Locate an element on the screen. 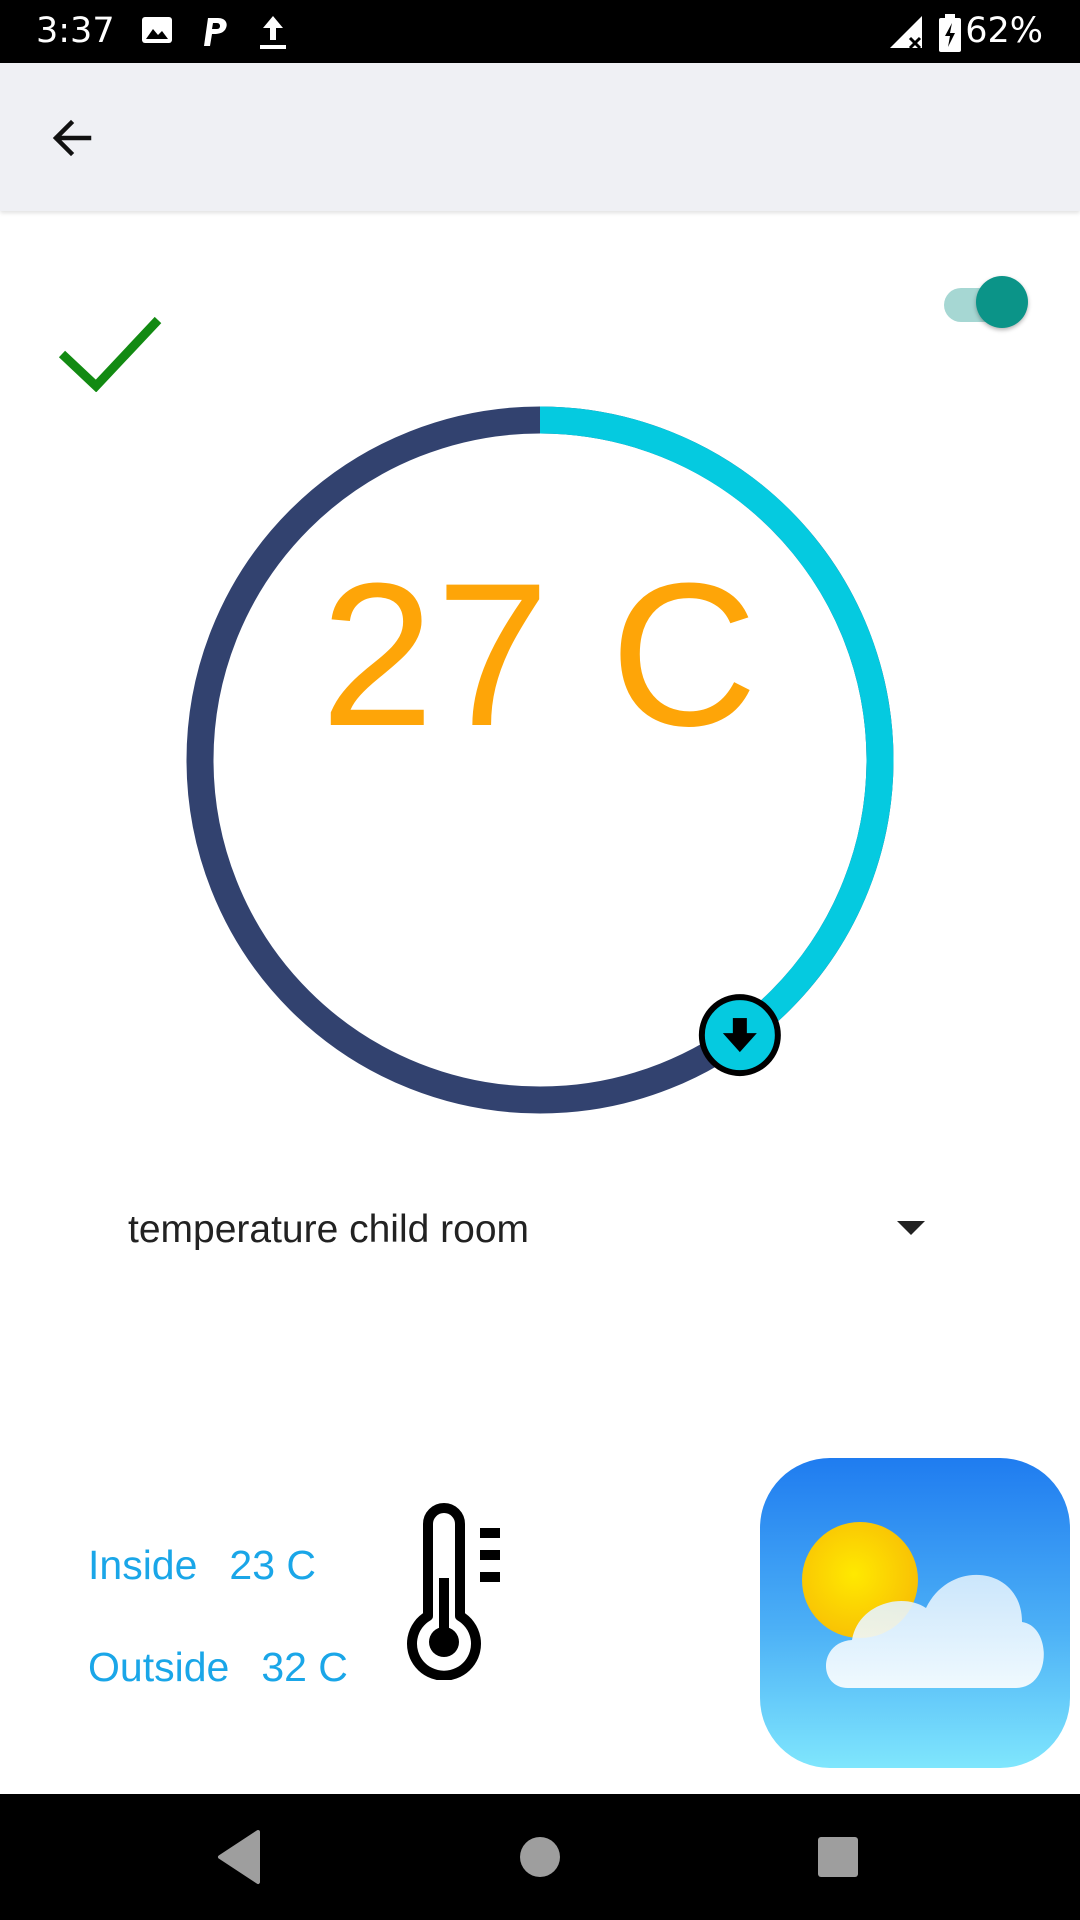 The height and width of the screenshot is (1920, 1080). weather-partly-cloudy-icon is located at coordinates (915, 1613).